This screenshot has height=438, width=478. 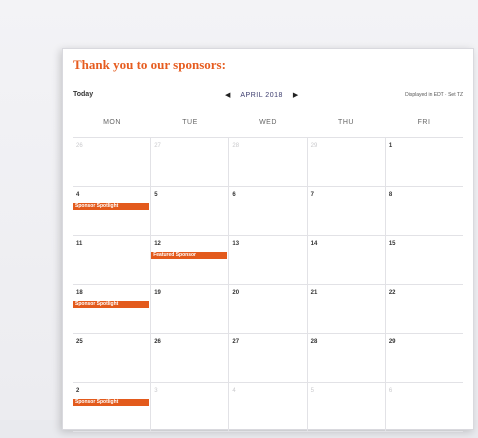 I want to click on day-number: 19, so click(x=157, y=293).